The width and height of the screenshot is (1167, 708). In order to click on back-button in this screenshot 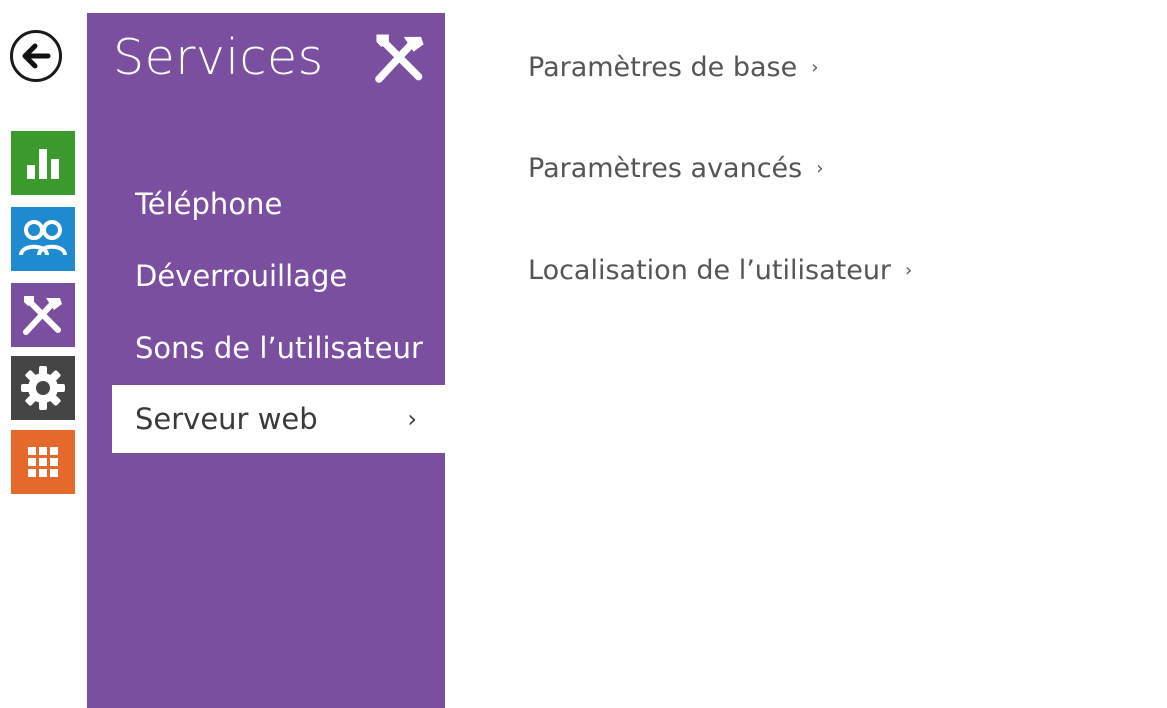, I will do `click(36, 56)`.